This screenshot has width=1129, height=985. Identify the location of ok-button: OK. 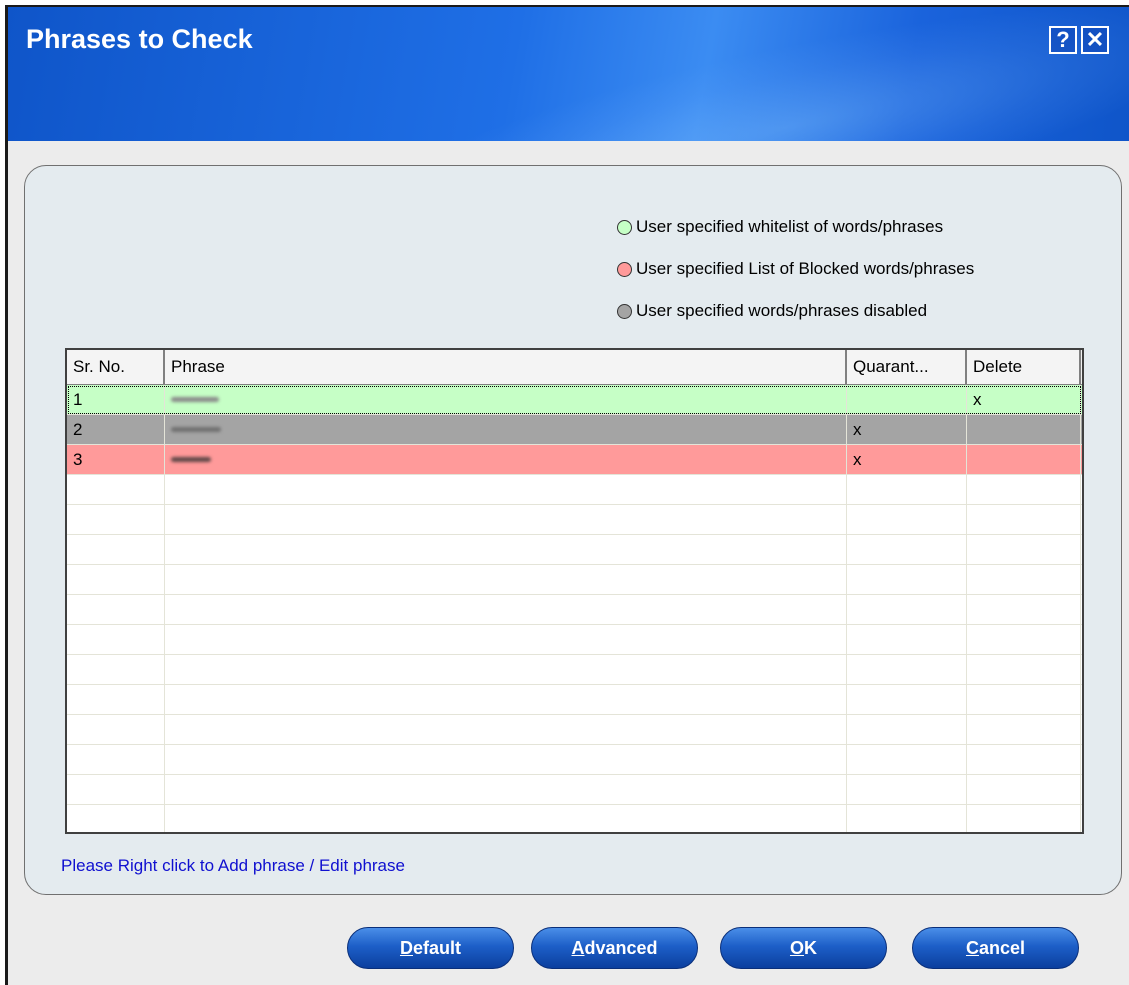
(803, 948).